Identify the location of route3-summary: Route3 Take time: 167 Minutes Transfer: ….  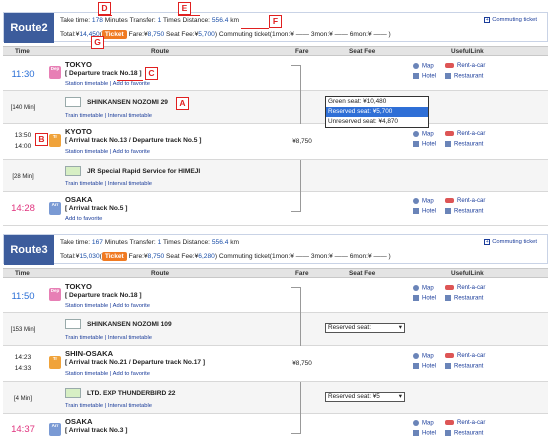
(275, 249).